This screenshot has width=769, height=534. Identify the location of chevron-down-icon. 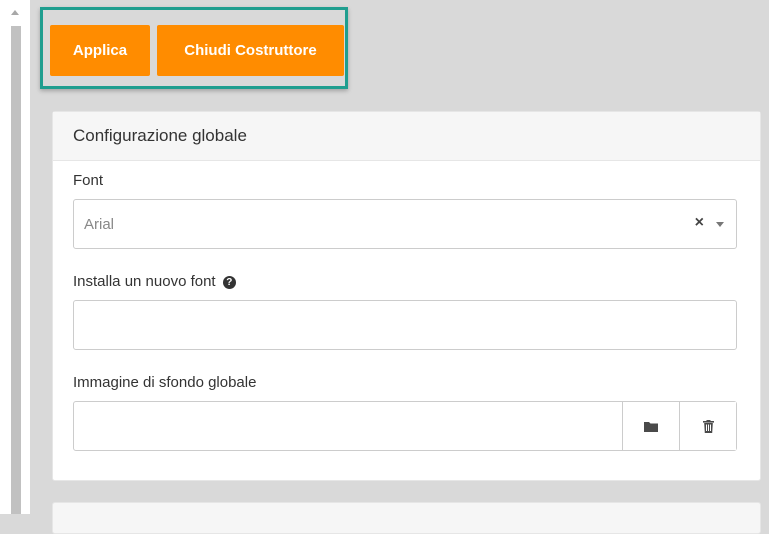
(720, 224).